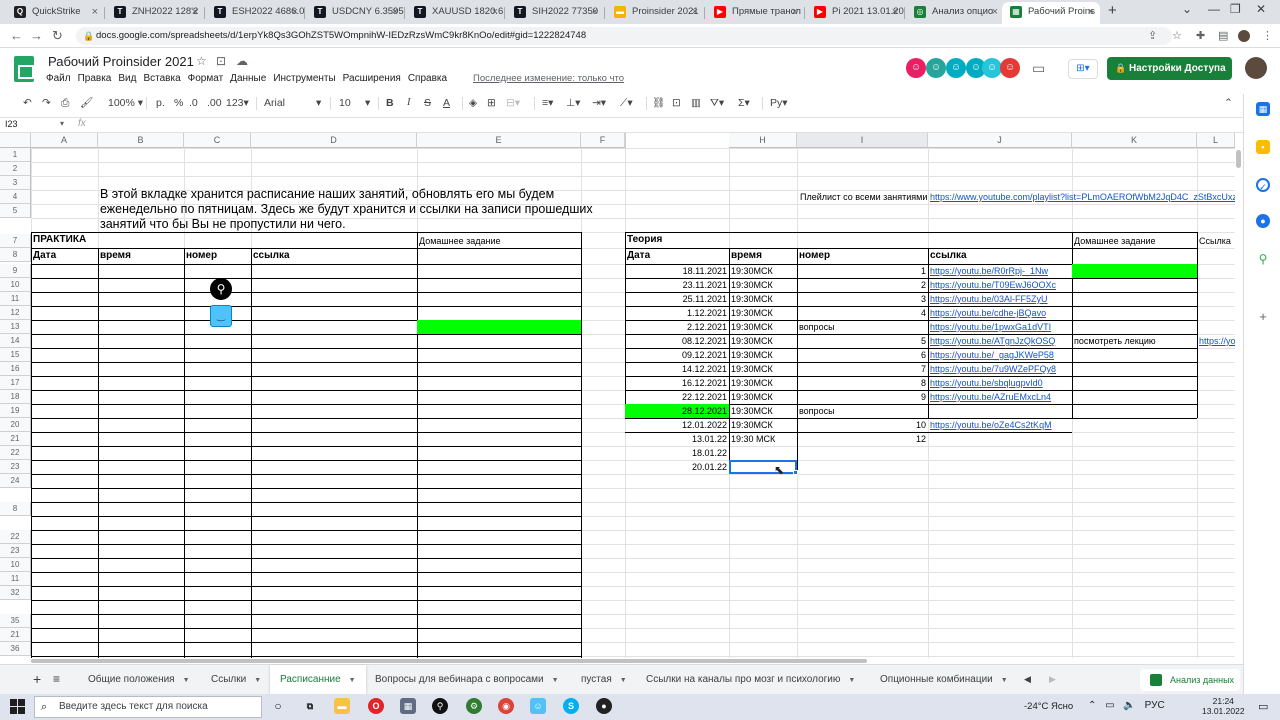 The image size is (1280, 720). I want to click on theory-link-cell: https://youtu.be/ATgnJzQkOSQ, so click(1000, 341).